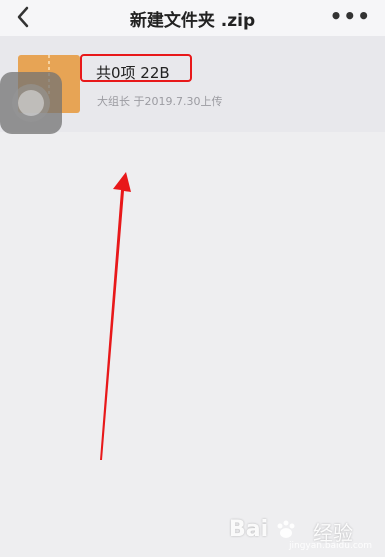  I want to click on watermark: Bai 经验 jingyan.baidu.com, so click(304, 533).